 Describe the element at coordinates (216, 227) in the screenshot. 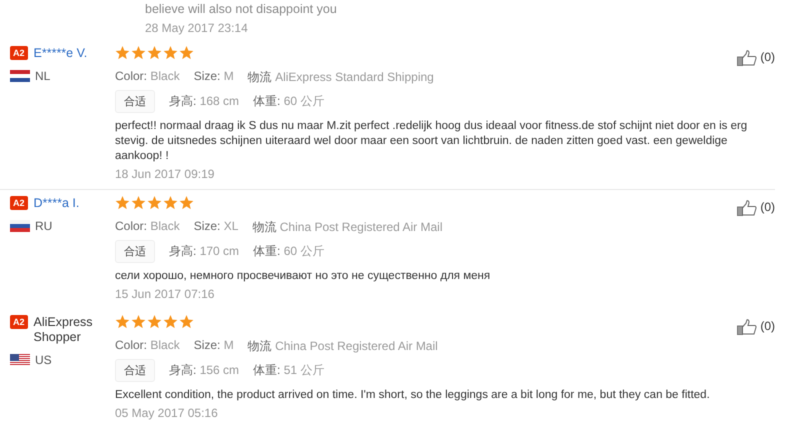

I see `attribute: Size: XL` at that location.